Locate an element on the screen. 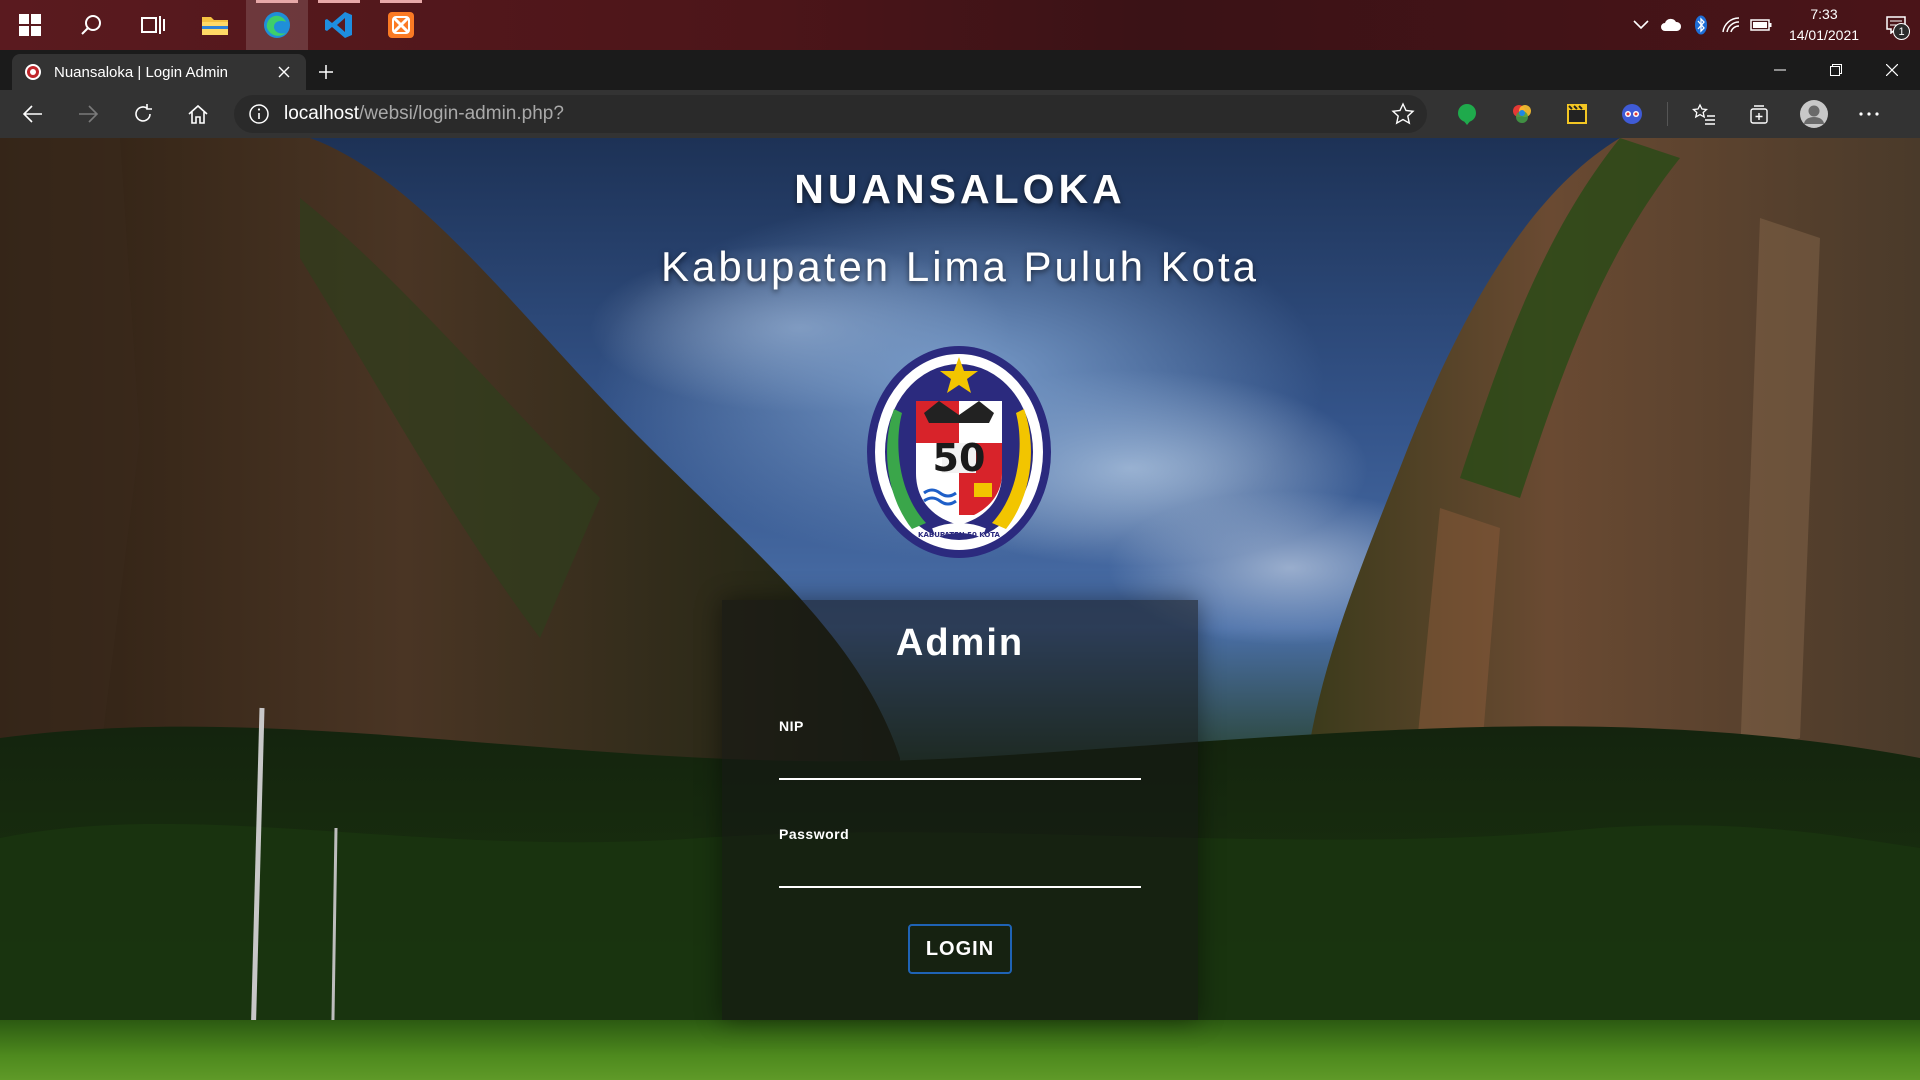 Image resolution: width=1920 pixels, height=1080 pixels. rice-field is located at coordinates (960, 1050).